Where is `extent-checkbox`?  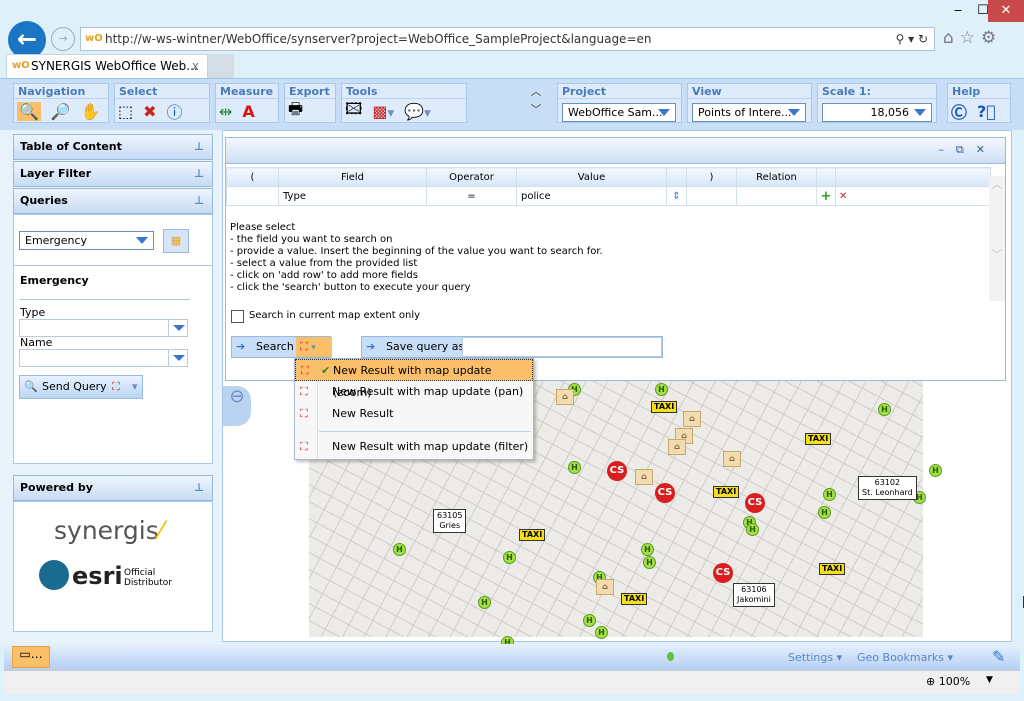 extent-checkbox is located at coordinates (237, 316).